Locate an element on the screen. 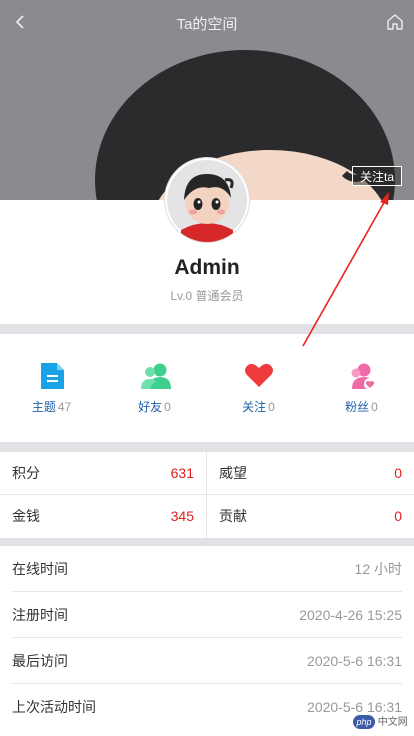  points-value: 345 is located at coordinates (182, 516).